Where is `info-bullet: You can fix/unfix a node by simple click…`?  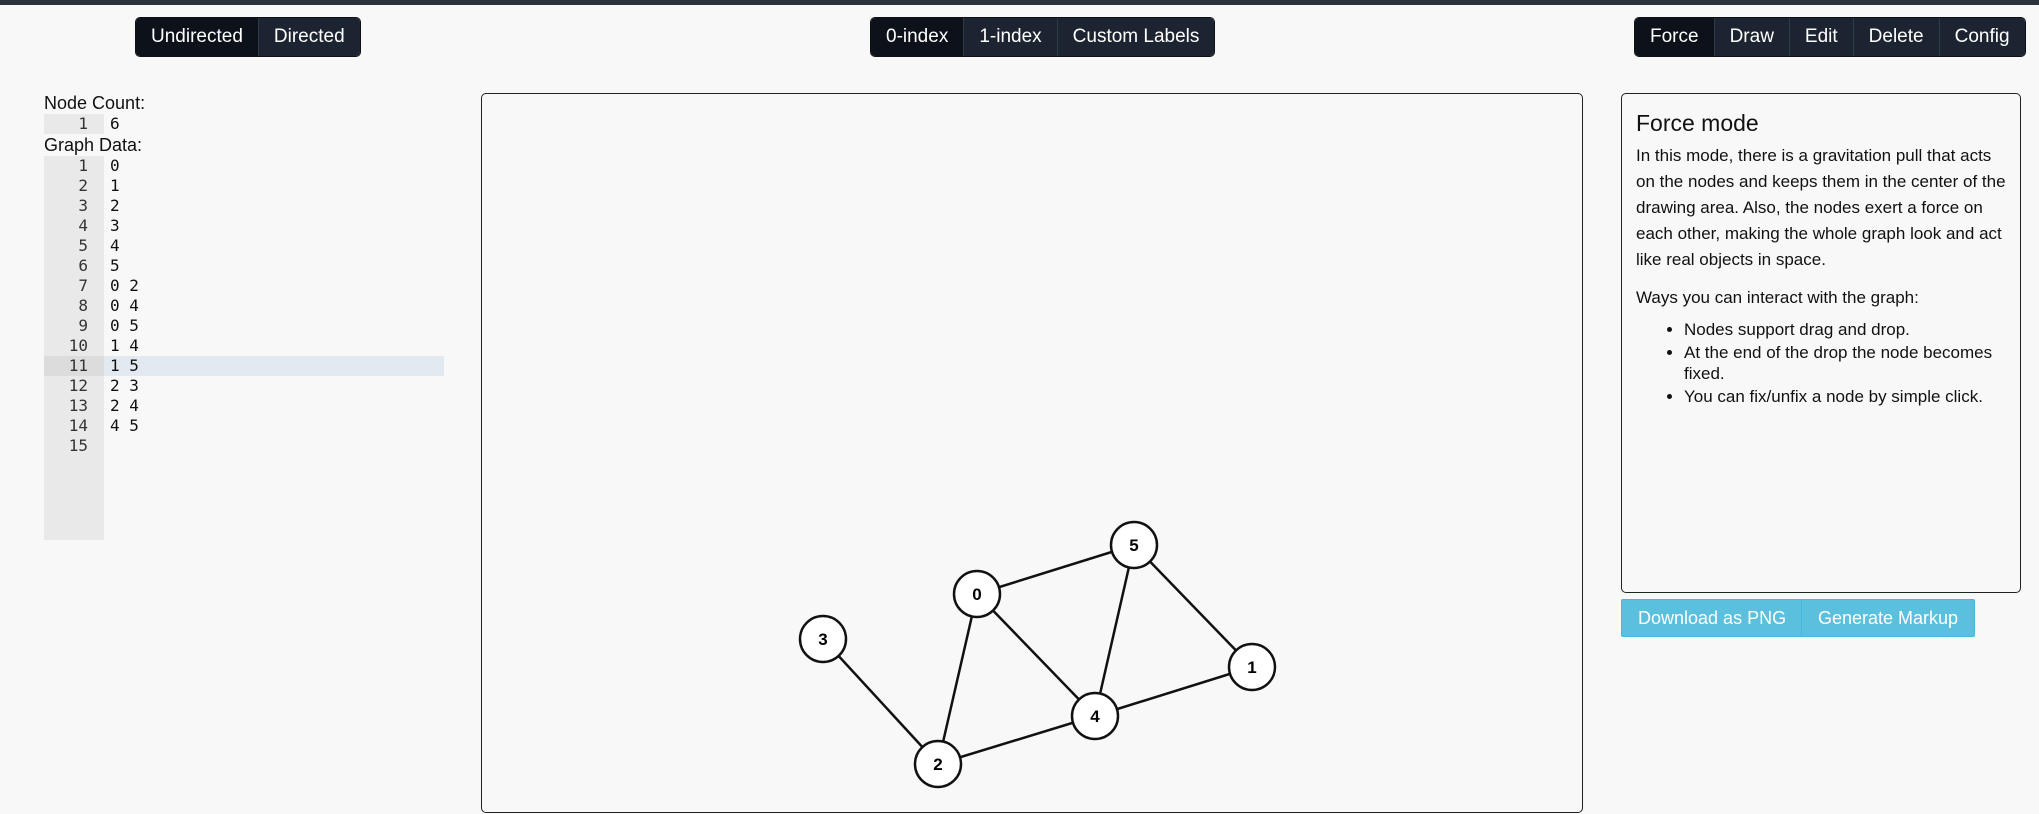 info-bullet: You can fix/unfix a node by simple click… is located at coordinates (1845, 396).